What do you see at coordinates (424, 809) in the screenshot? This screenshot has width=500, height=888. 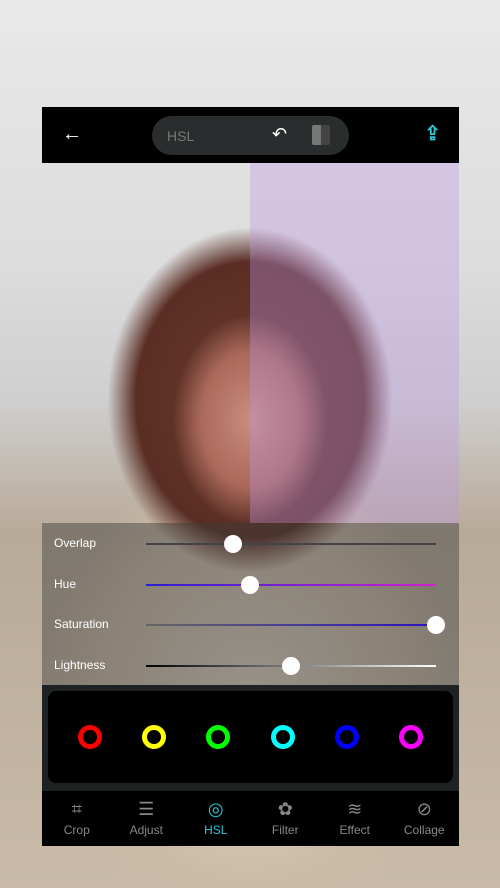 I see `collage-icon: ⊘` at bounding box center [424, 809].